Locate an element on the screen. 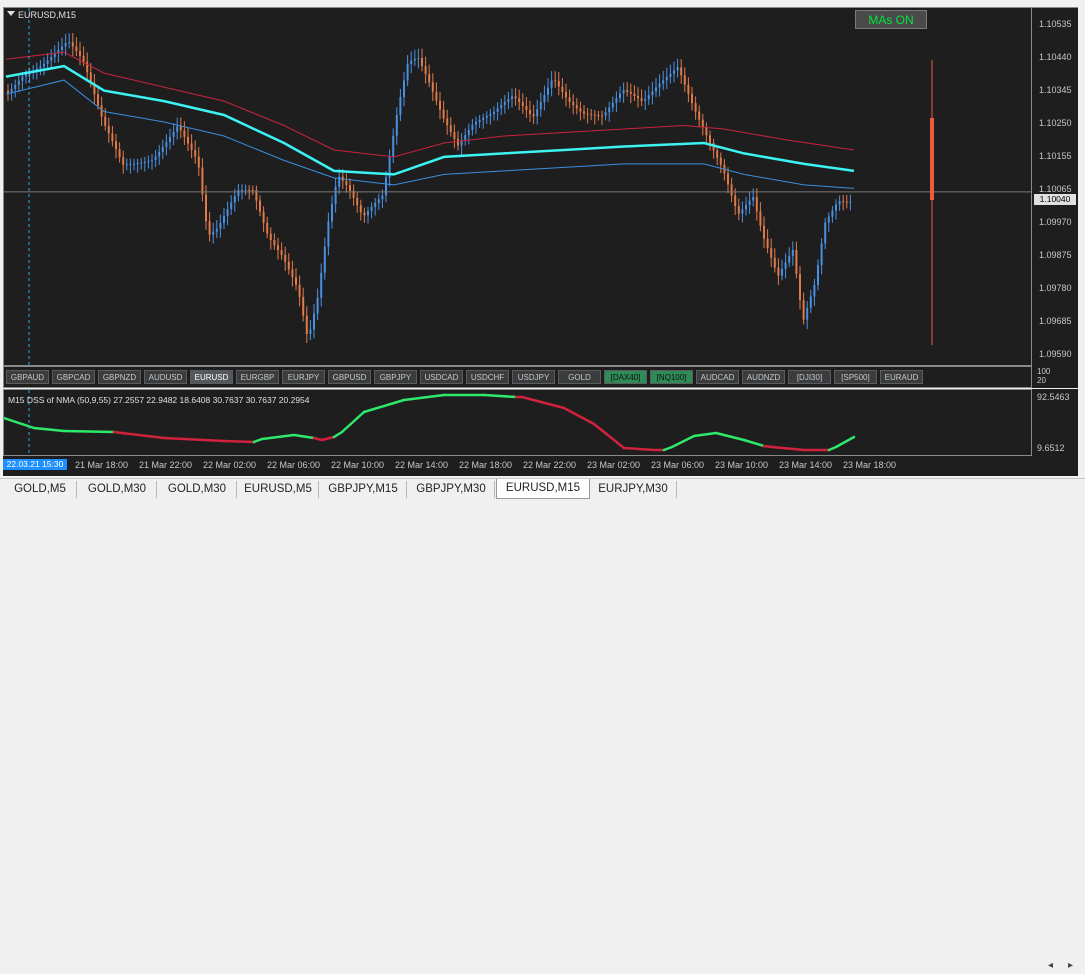 Image resolution: width=1085 pixels, height=974 pixels. symbol-button-dax40: [DAX40] is located at coordinates (625, 377).